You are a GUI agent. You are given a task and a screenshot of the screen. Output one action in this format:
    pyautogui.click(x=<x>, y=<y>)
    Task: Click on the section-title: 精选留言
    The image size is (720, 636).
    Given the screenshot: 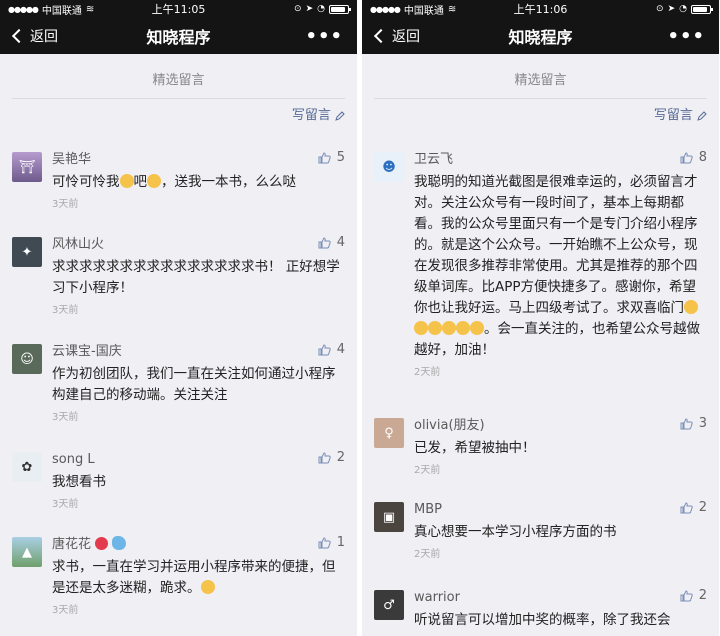 What is the action you would take?
    pyautogui.click(x=178, y=80)
    